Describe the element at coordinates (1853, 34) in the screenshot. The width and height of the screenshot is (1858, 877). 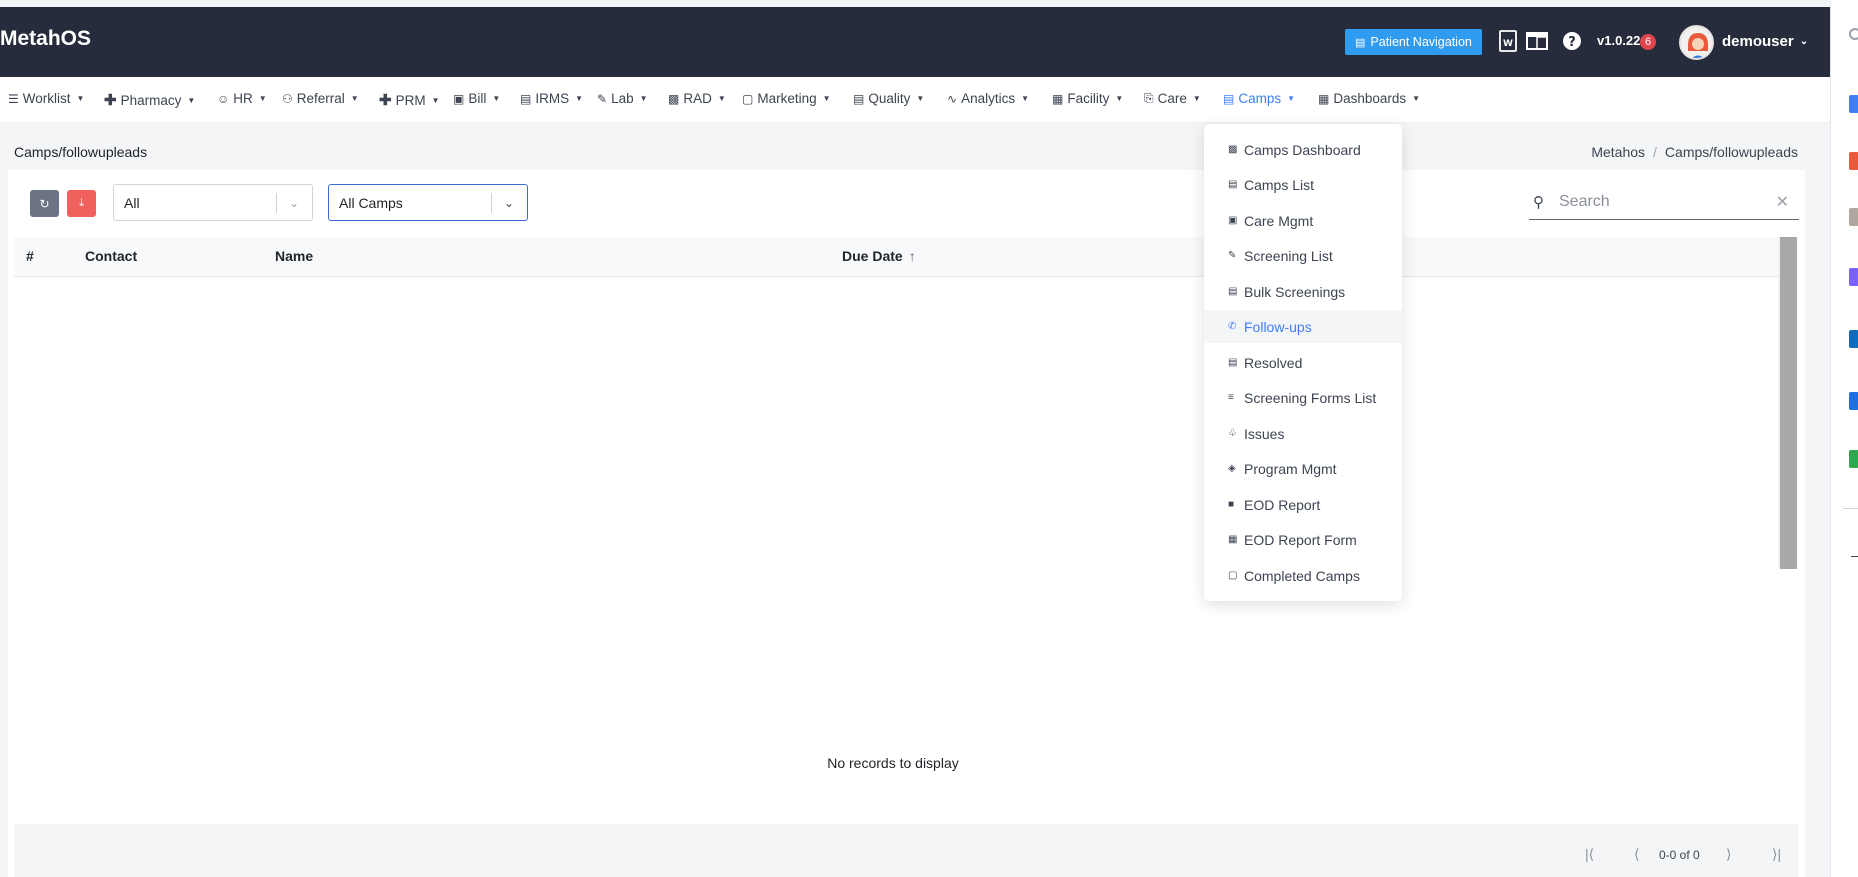
I see `search-icon` at that location.